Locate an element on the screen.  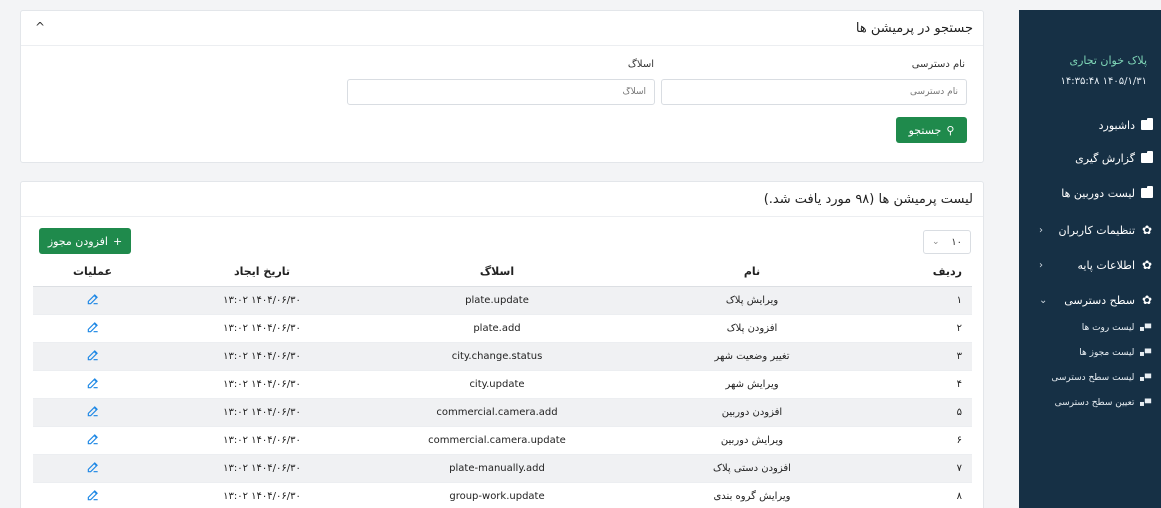
slug-input is located at coordinates (501, 92).